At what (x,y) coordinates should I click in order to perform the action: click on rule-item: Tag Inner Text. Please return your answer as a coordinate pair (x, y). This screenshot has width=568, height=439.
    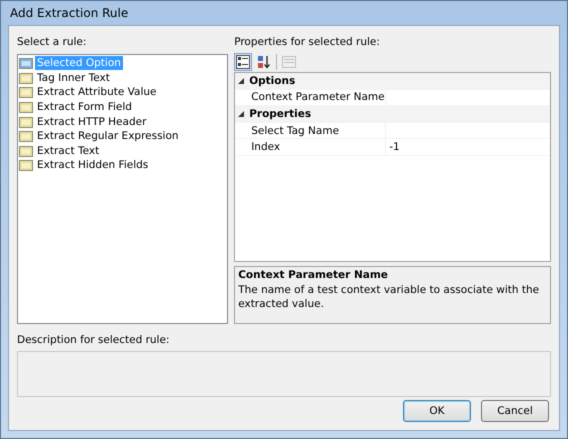
    Looking at the image, I should click on (73, 77).